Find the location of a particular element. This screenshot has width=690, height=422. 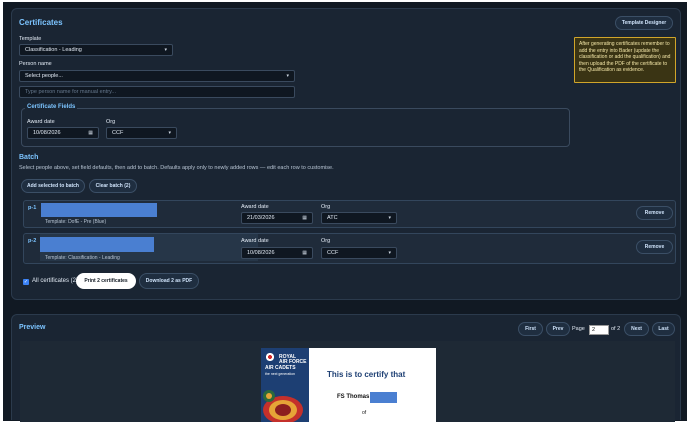

batch-title: Batch is located at coordinates (29, 157).